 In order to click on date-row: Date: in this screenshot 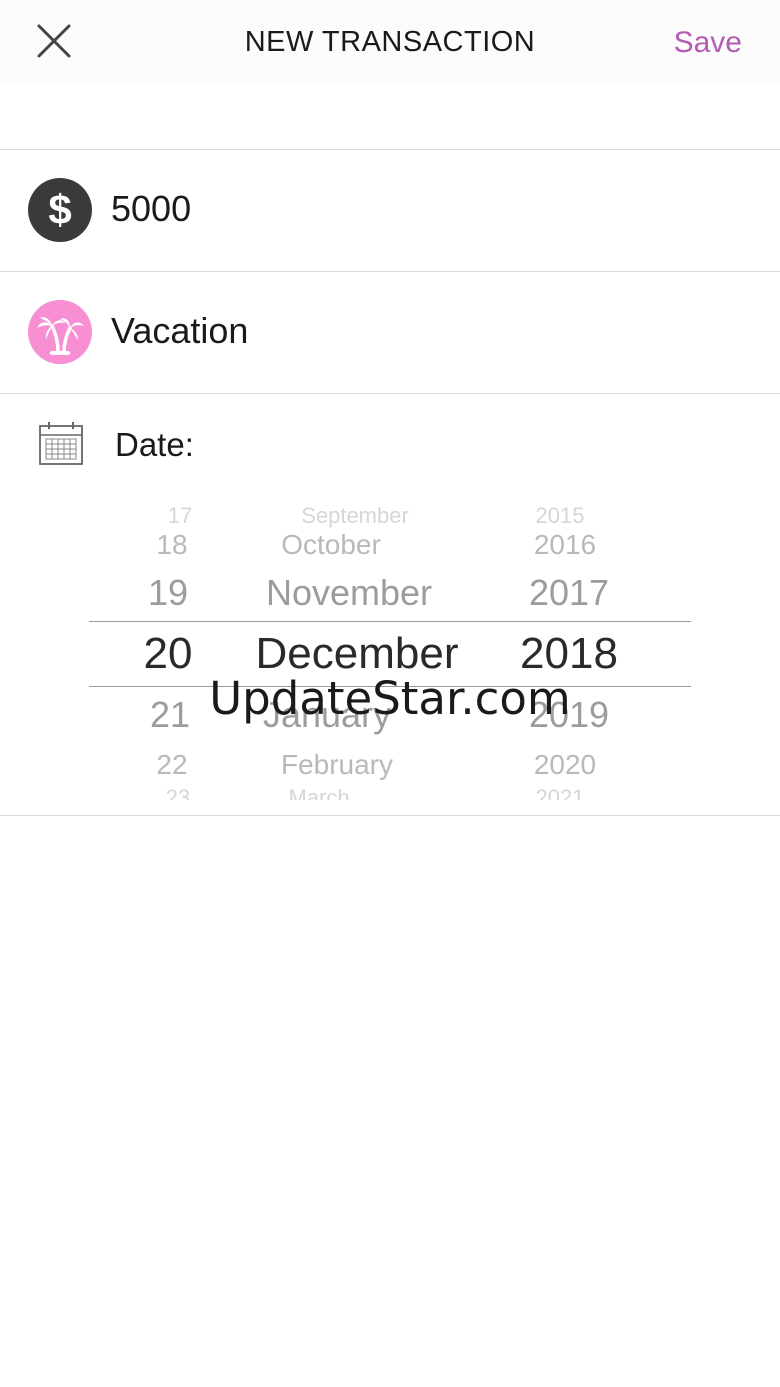, I will do `click(390, 444)`.